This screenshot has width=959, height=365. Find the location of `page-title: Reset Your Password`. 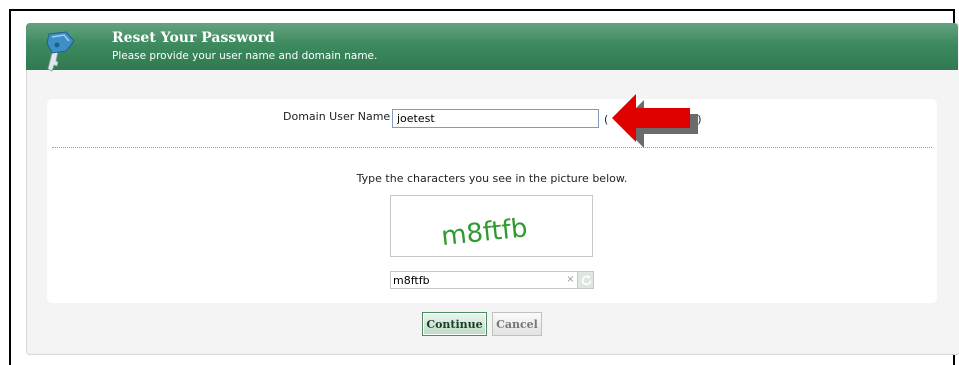

page-title: Reset Your Password is located at coordinates (193, 38).